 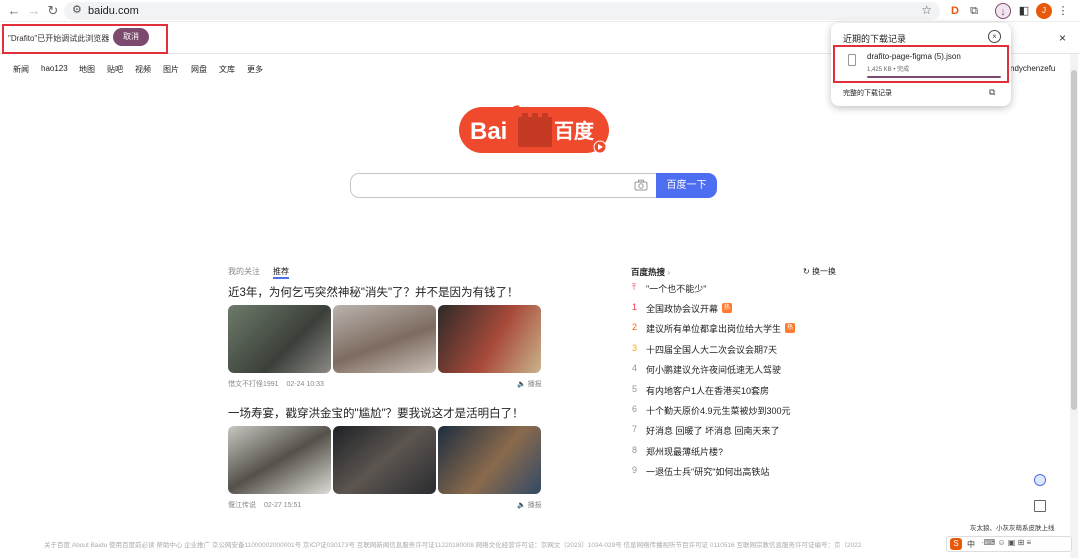 I want to click on hot-item-rank: 7, so click(x=635, y=429).